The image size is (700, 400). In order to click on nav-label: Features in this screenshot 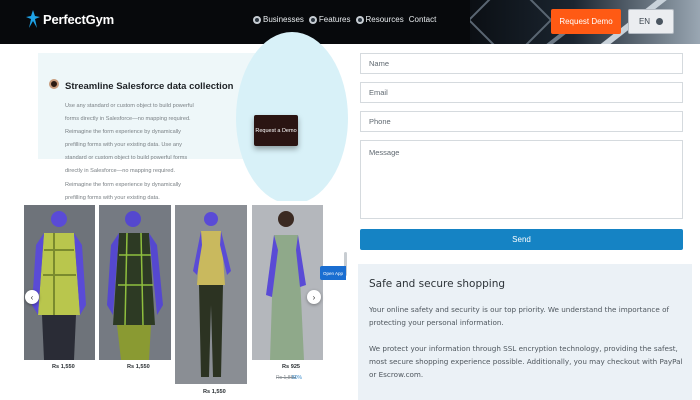, I will do `click(334, 19)`.